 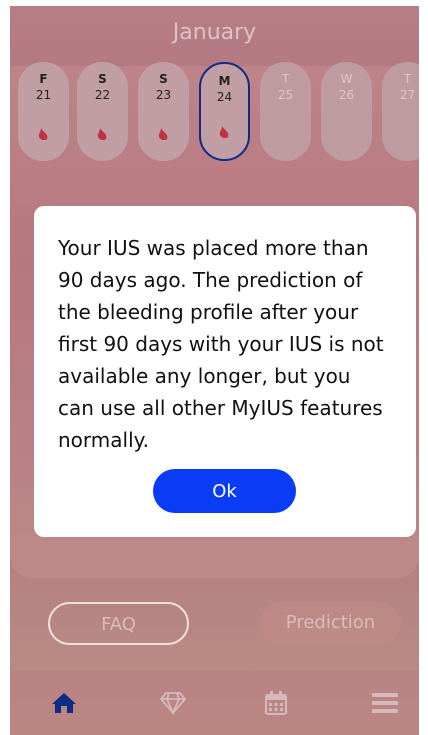 I want to click on ok-button: Ok, so click(x=224, y=491).